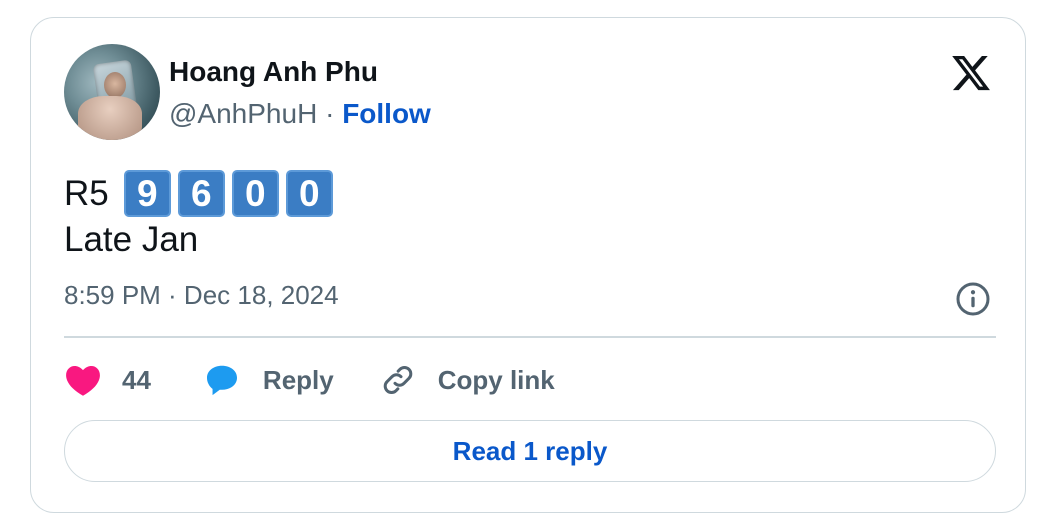  I want to click on avatar, so click(112, 92).